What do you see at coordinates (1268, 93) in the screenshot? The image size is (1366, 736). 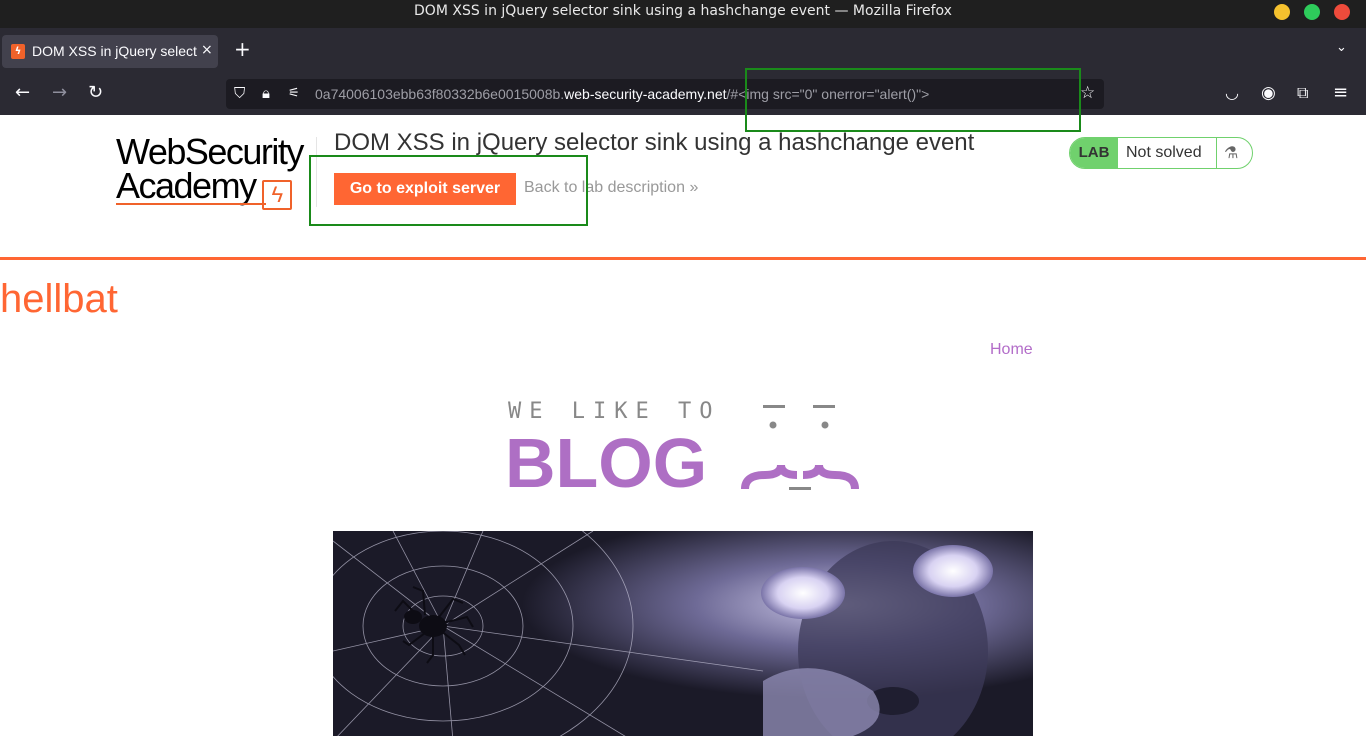 I see `account-icon: ◉` at bounding box center [1268, 93].